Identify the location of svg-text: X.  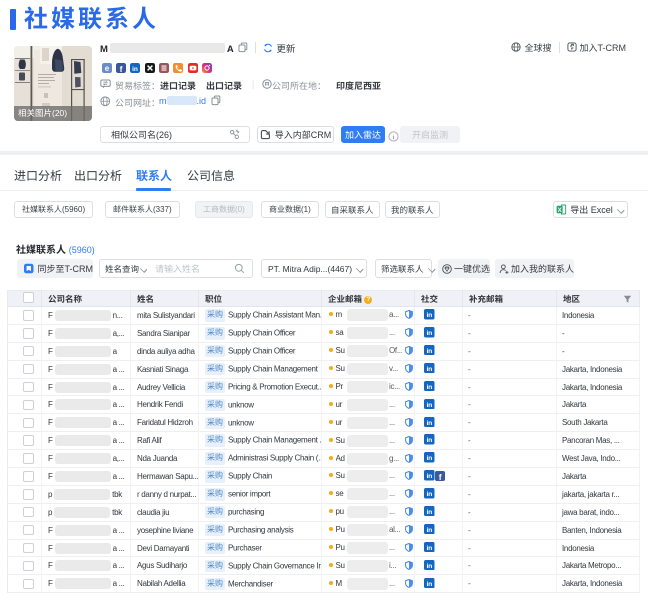
(560, 210).